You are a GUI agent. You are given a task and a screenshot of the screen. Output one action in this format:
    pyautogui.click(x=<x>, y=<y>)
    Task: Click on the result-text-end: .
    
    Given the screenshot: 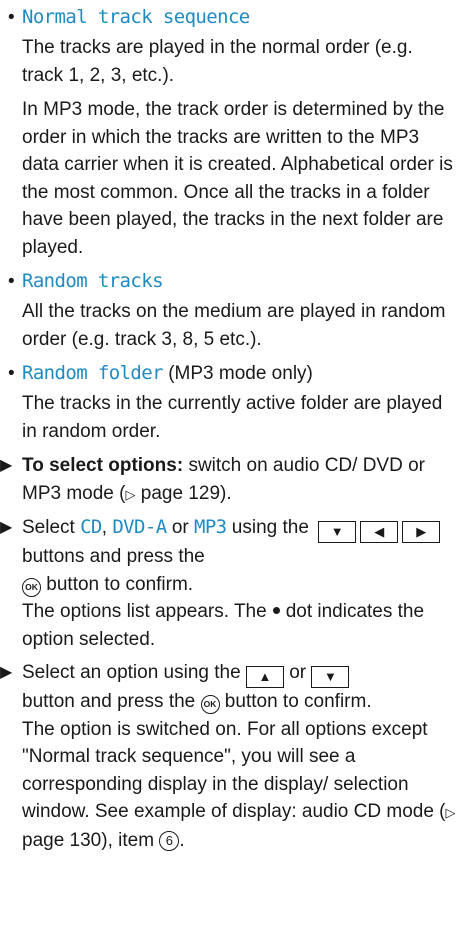 What is the action you would take?
    pyautogui.click(x=182, y=840)
    